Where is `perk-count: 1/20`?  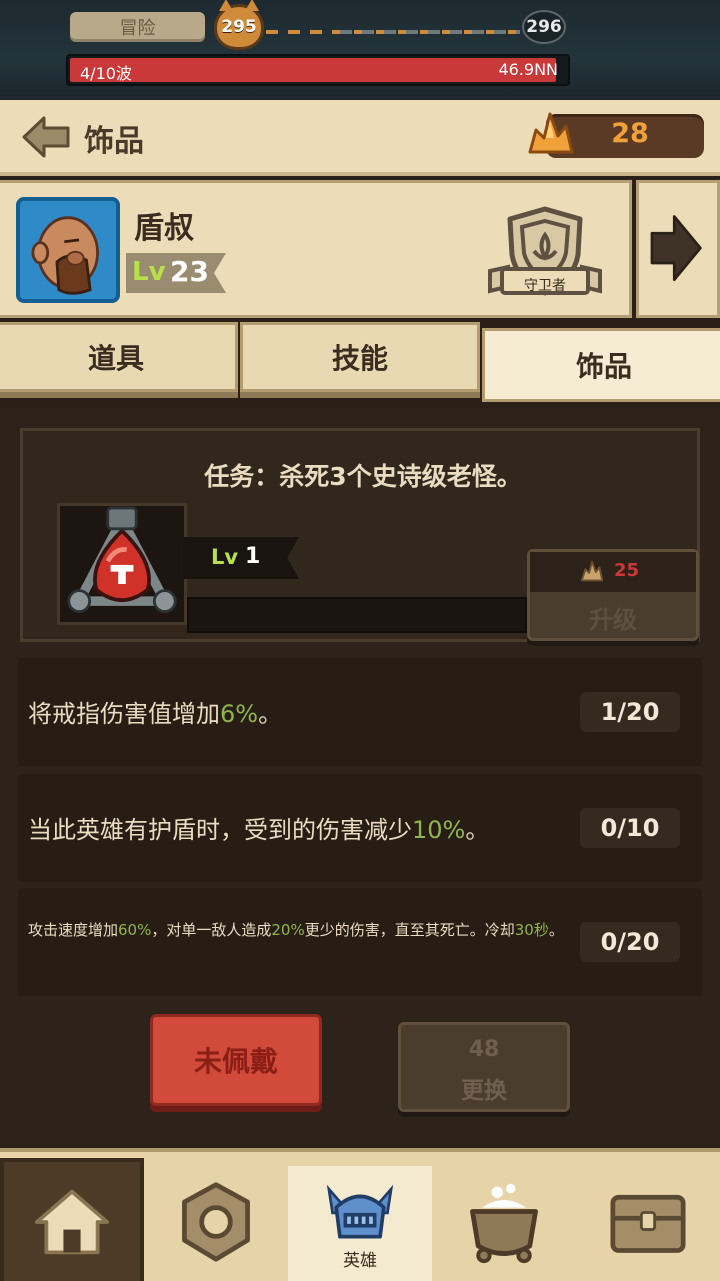 perk-count: 1/20 is located at coordinates (630, 712).